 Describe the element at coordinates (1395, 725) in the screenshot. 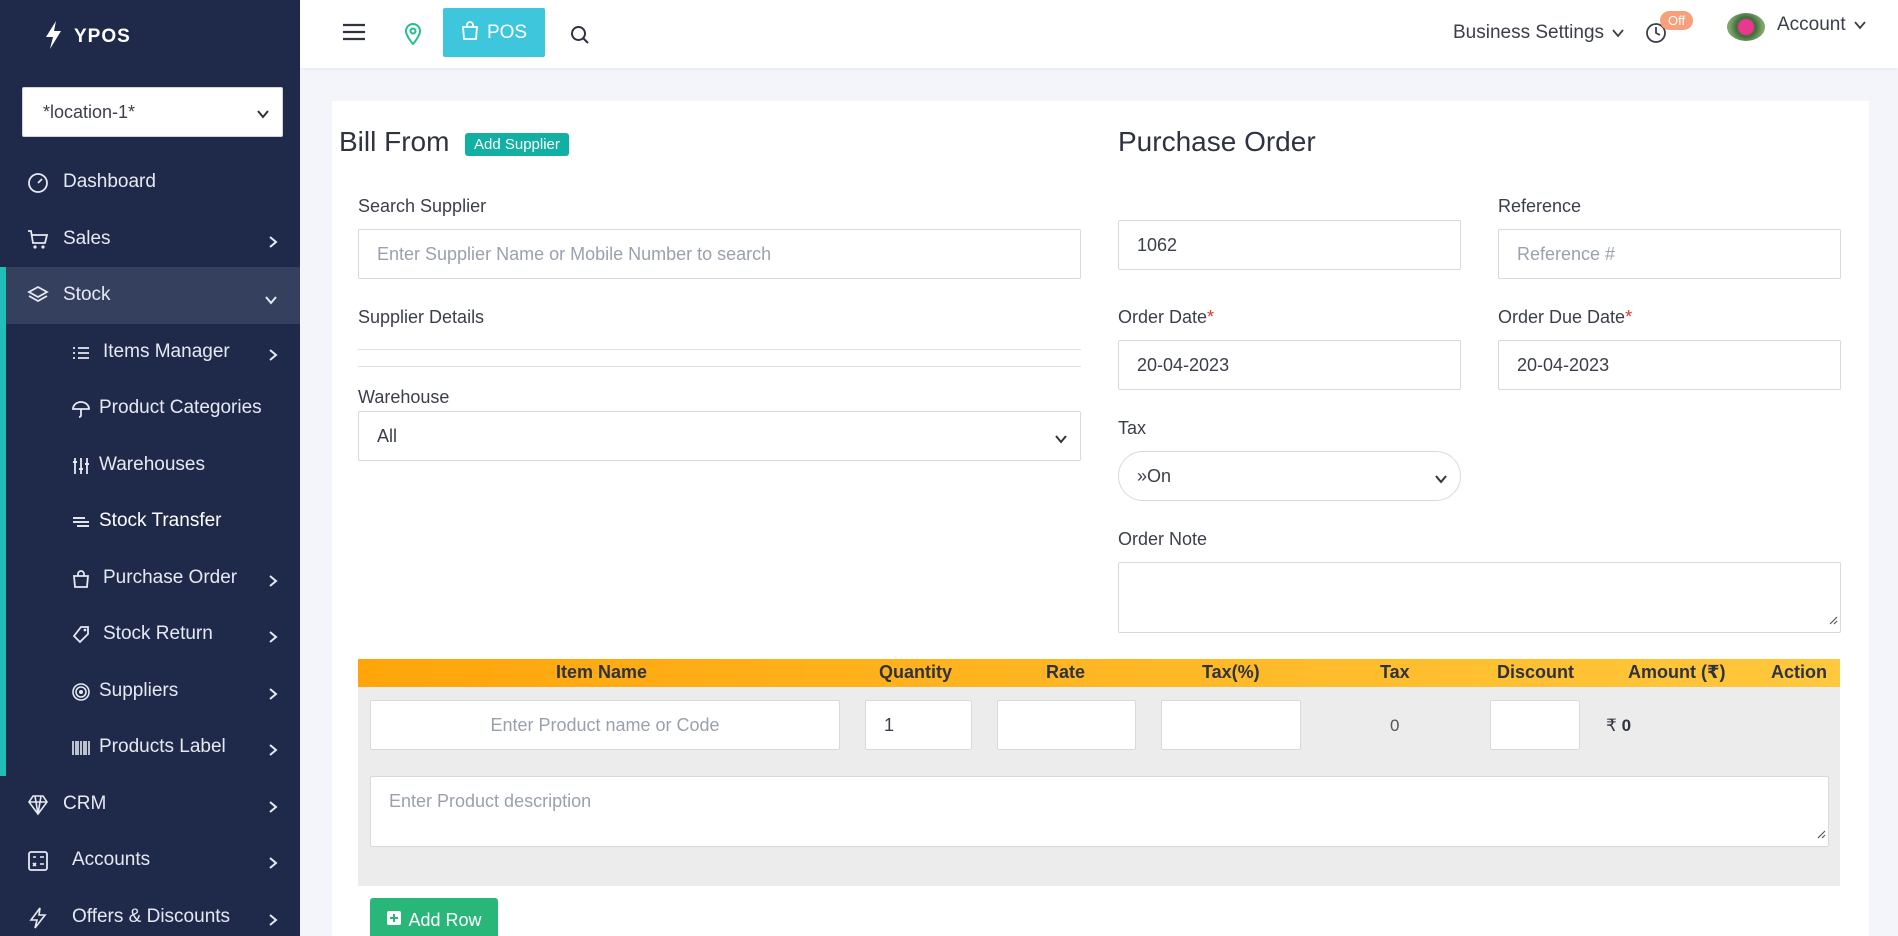

I see `tax-amount-value: 0` at that location.